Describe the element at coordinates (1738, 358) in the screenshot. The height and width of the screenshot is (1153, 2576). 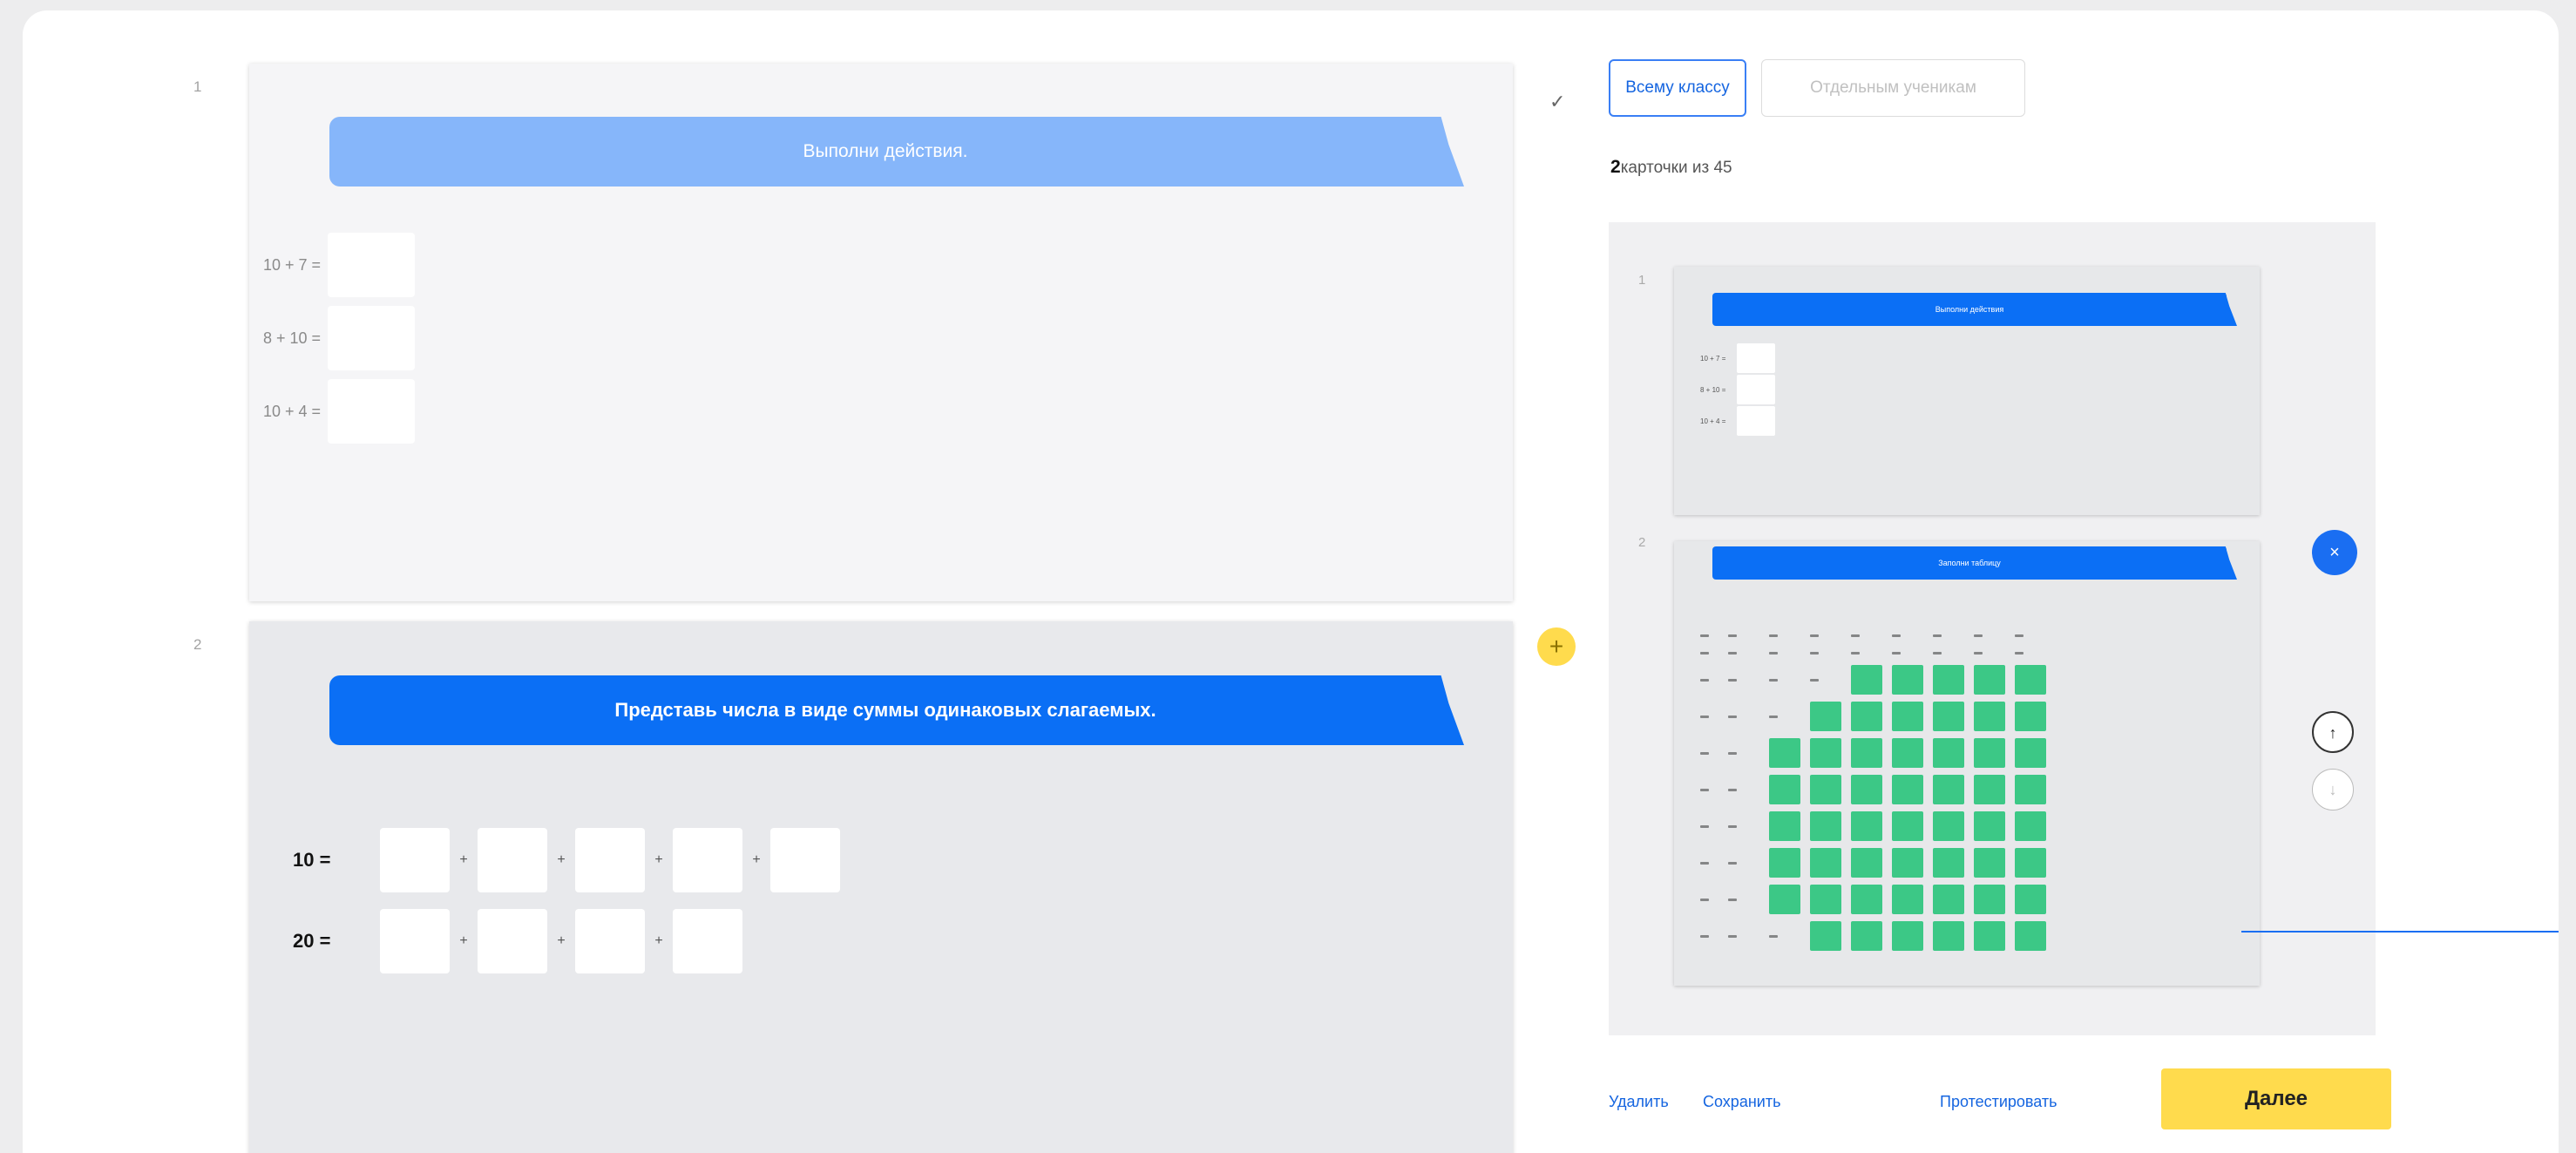
I see `preview-equation: 10 + 7 =` at that location.